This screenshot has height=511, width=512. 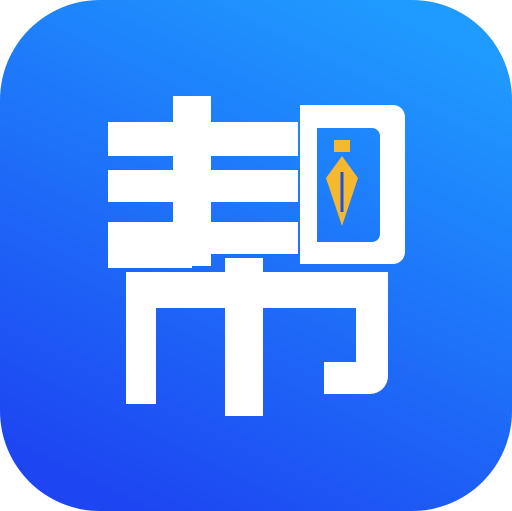 What do you see at coordinates (244, 337) in the screenshot?
I see `glyph-lower-center` at bounding box center [244, 337].